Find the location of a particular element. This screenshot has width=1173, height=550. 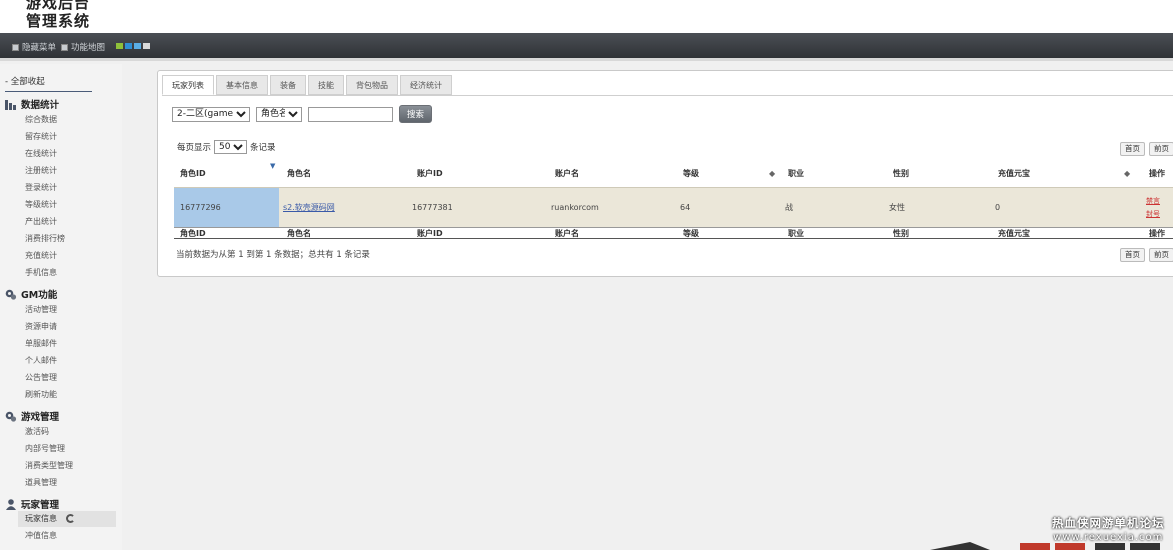

sidebar-item: 公告管理 is located at coordinates (41, 377).